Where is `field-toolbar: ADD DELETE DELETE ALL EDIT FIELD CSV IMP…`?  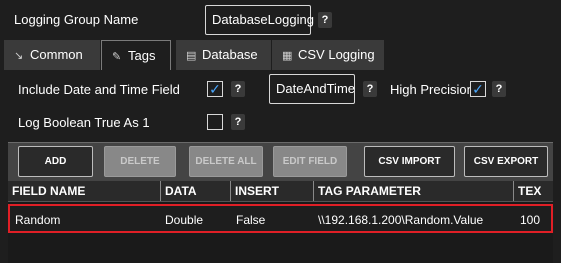 field-toolbar: ADD DELETE DELETE ALL EDIT FIELD CSV IMP… is located at coordinates (280, 161).